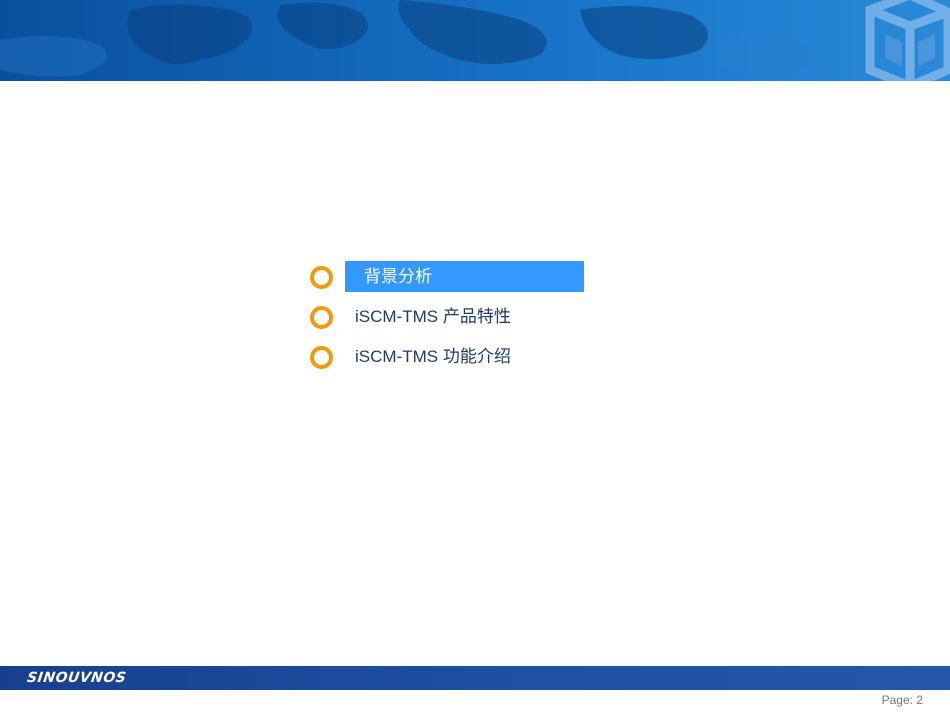 This screenshot has width=950, height=713. I want to click on header-banner, so click(475, 40).